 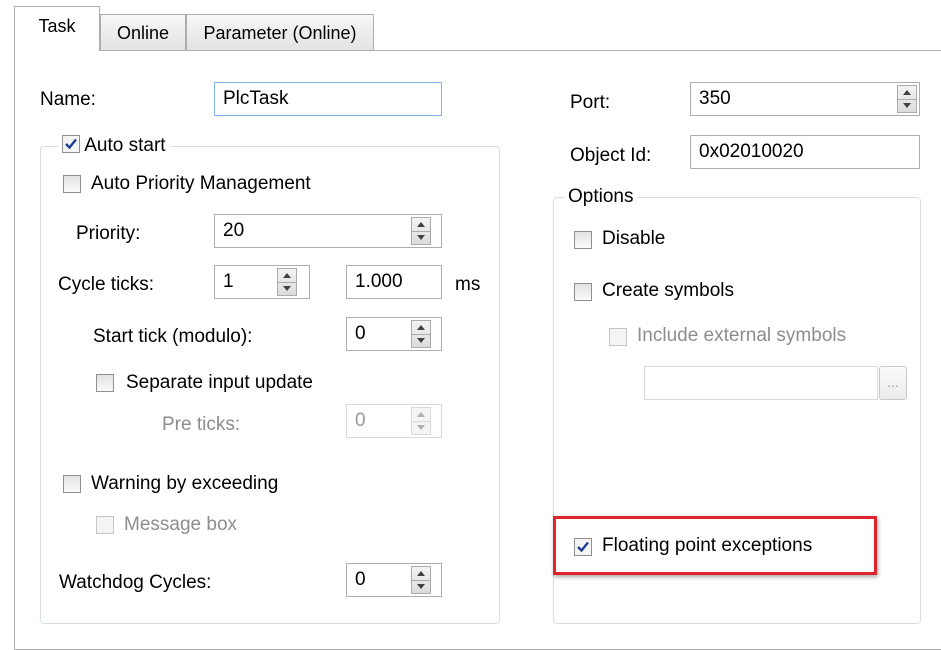 What do you see at coordinates (143, 32) in the screenshot?
I see `tab-online: Online` at bounding box center [143, 32].